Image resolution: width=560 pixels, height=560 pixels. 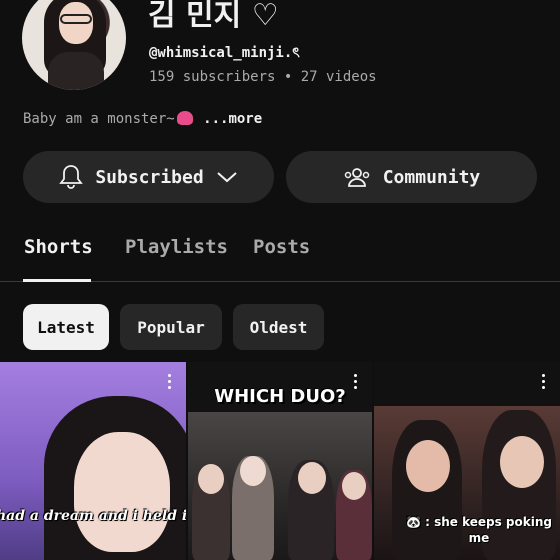 What do you see at coordinates (281, 247) in the screenshot?
I see `tab-posts: Posts` at bounding box center [281, 247].